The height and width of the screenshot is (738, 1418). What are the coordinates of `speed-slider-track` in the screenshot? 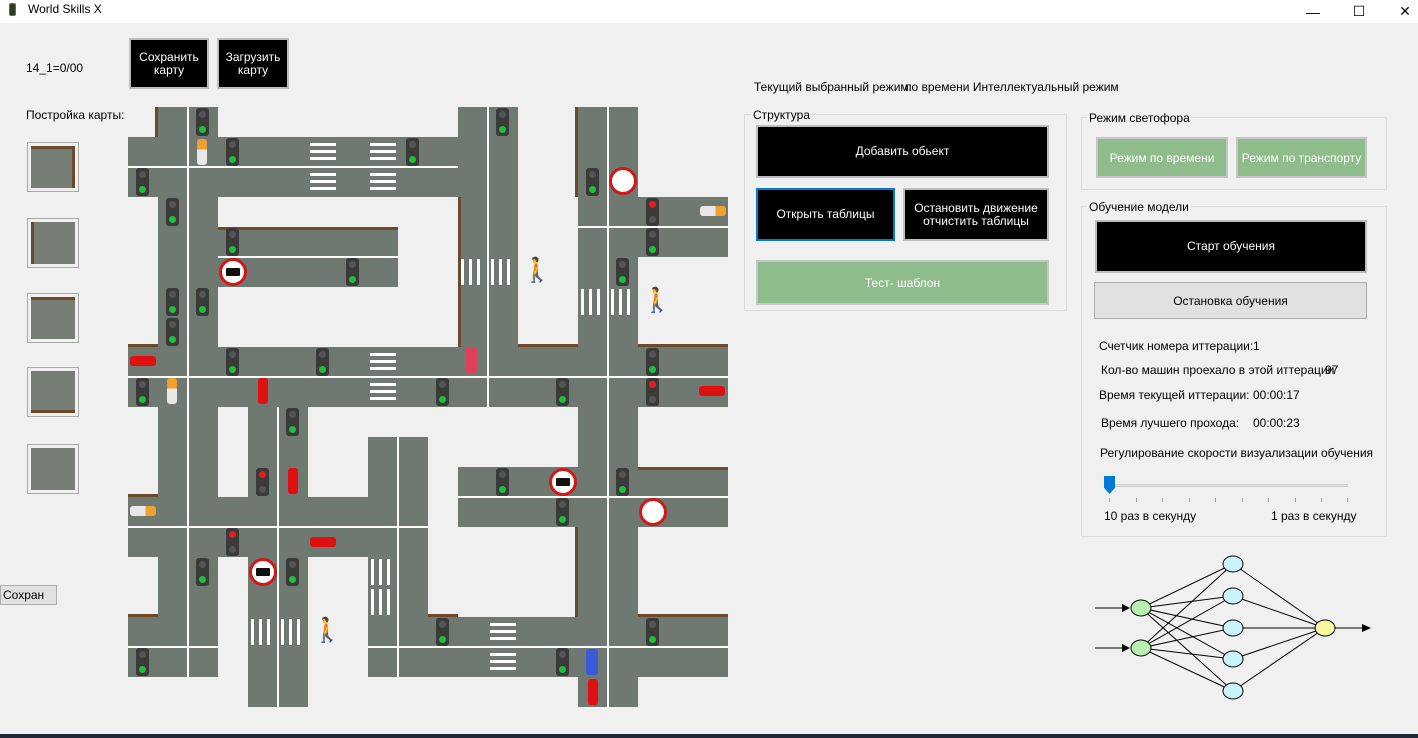 It's located at (1226, 485).